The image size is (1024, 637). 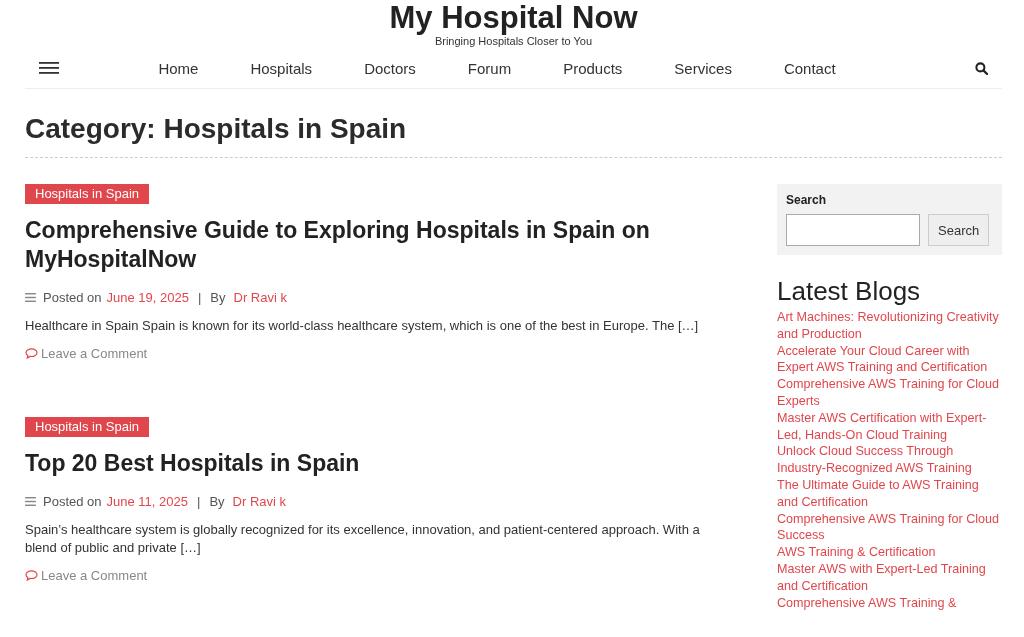 What do you see at coordinates (513, 41) in the screenshot?
I see `site-tagline: Bringing Hospitals Closer to You` at bounding box center [513, 41].